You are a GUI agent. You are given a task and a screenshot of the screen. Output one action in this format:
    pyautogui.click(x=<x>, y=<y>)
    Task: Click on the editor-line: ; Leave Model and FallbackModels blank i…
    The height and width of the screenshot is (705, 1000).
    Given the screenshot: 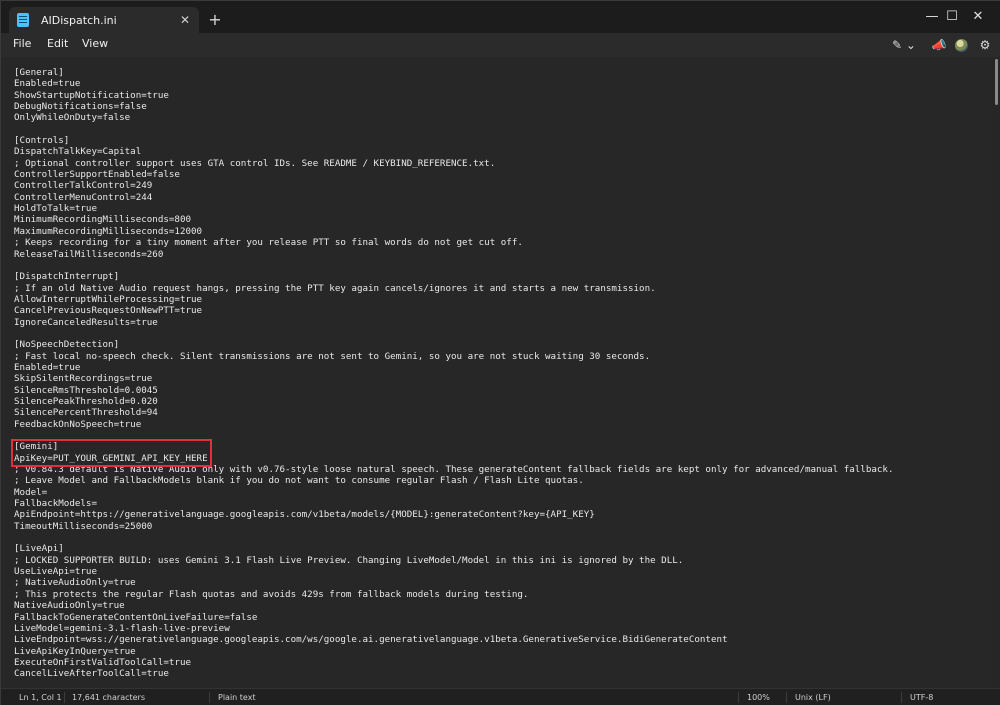 What is the action you would take?
    pyautogui.click(x=503, y=480)
    